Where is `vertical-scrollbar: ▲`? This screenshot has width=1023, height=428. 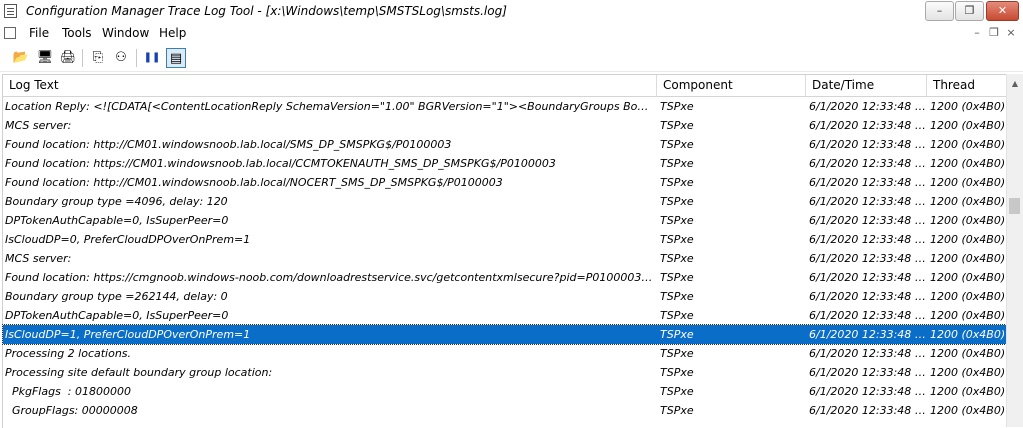
vertical-scrollbar: ▲ is located at coordinates (1014, 250).